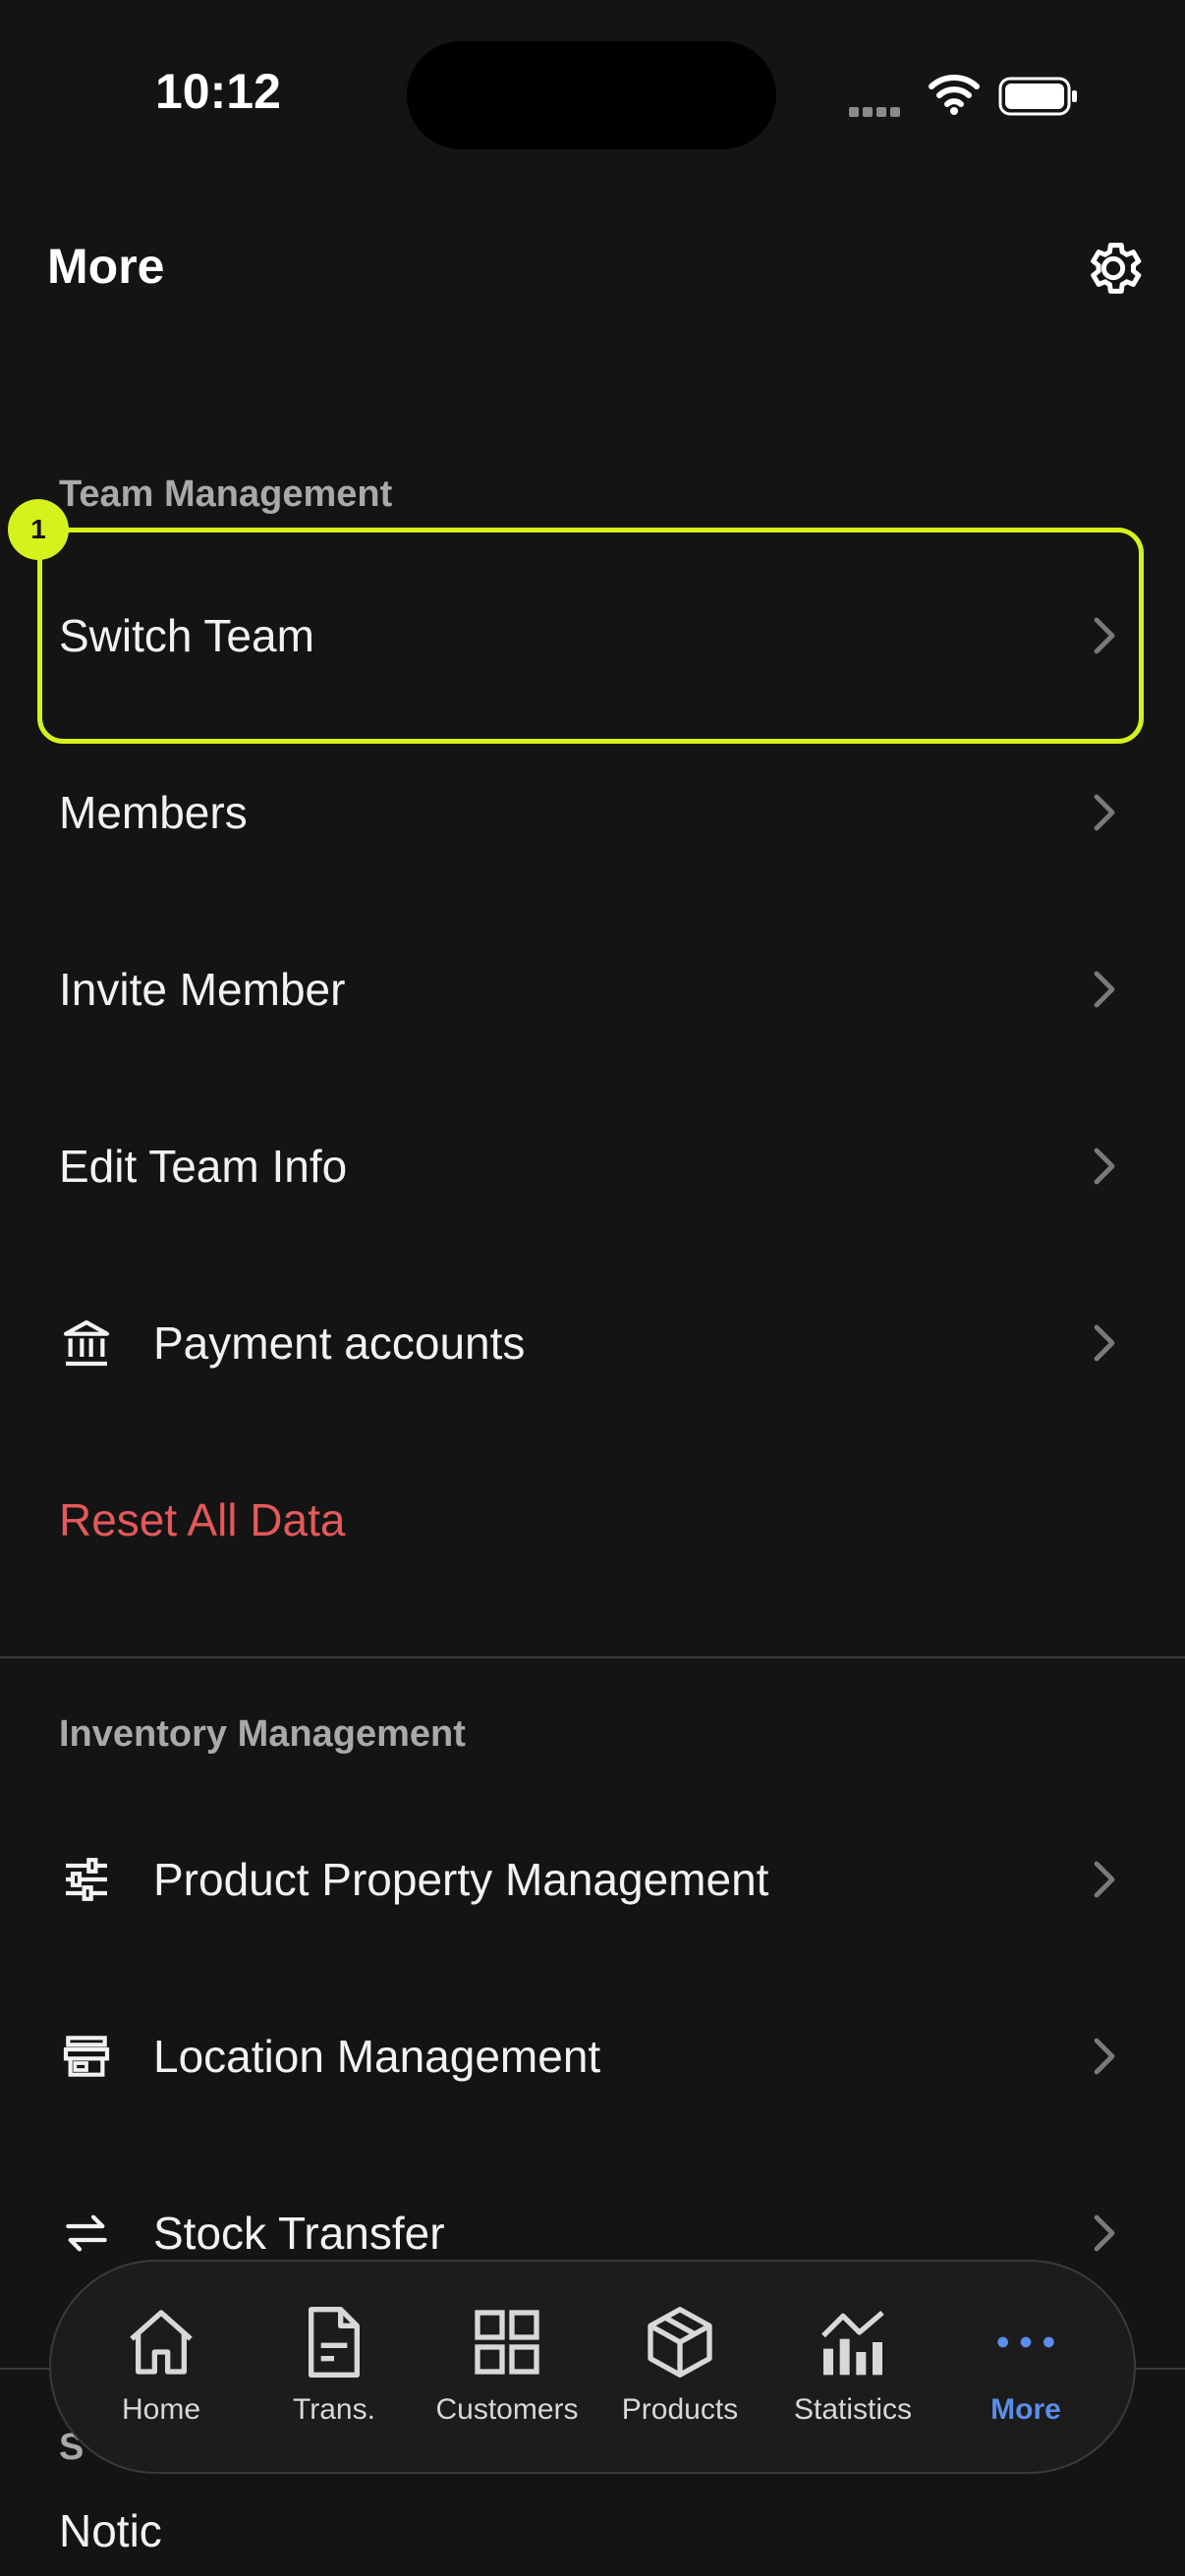  I want to click on highlight-badge: 1, so click(38, 529).